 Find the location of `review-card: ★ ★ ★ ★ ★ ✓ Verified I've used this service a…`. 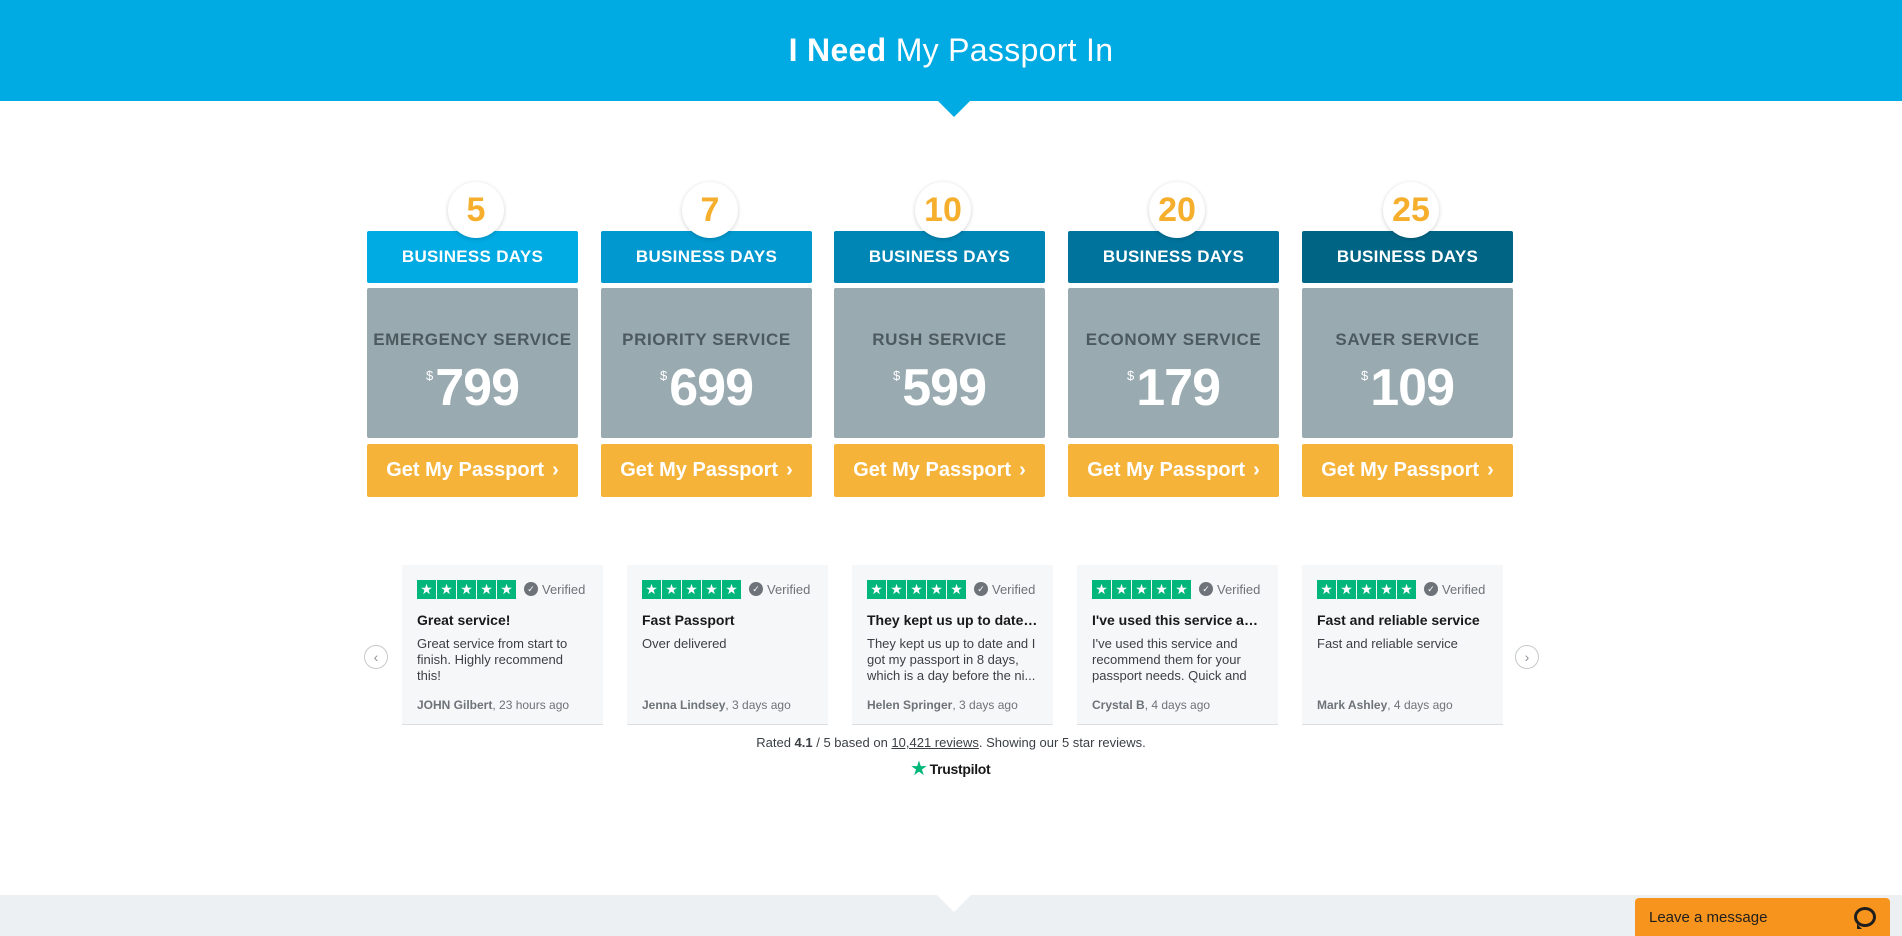

review-card: ★ ★ ★ ★ ★ ✓ Verified I've used this service a… is located at coordinates (1177, 645).